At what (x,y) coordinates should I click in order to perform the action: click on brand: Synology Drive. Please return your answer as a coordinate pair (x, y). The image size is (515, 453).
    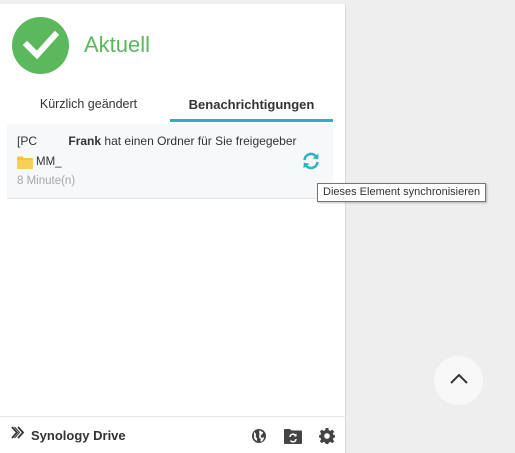
    Looking at the image, I should click on (68, 435).